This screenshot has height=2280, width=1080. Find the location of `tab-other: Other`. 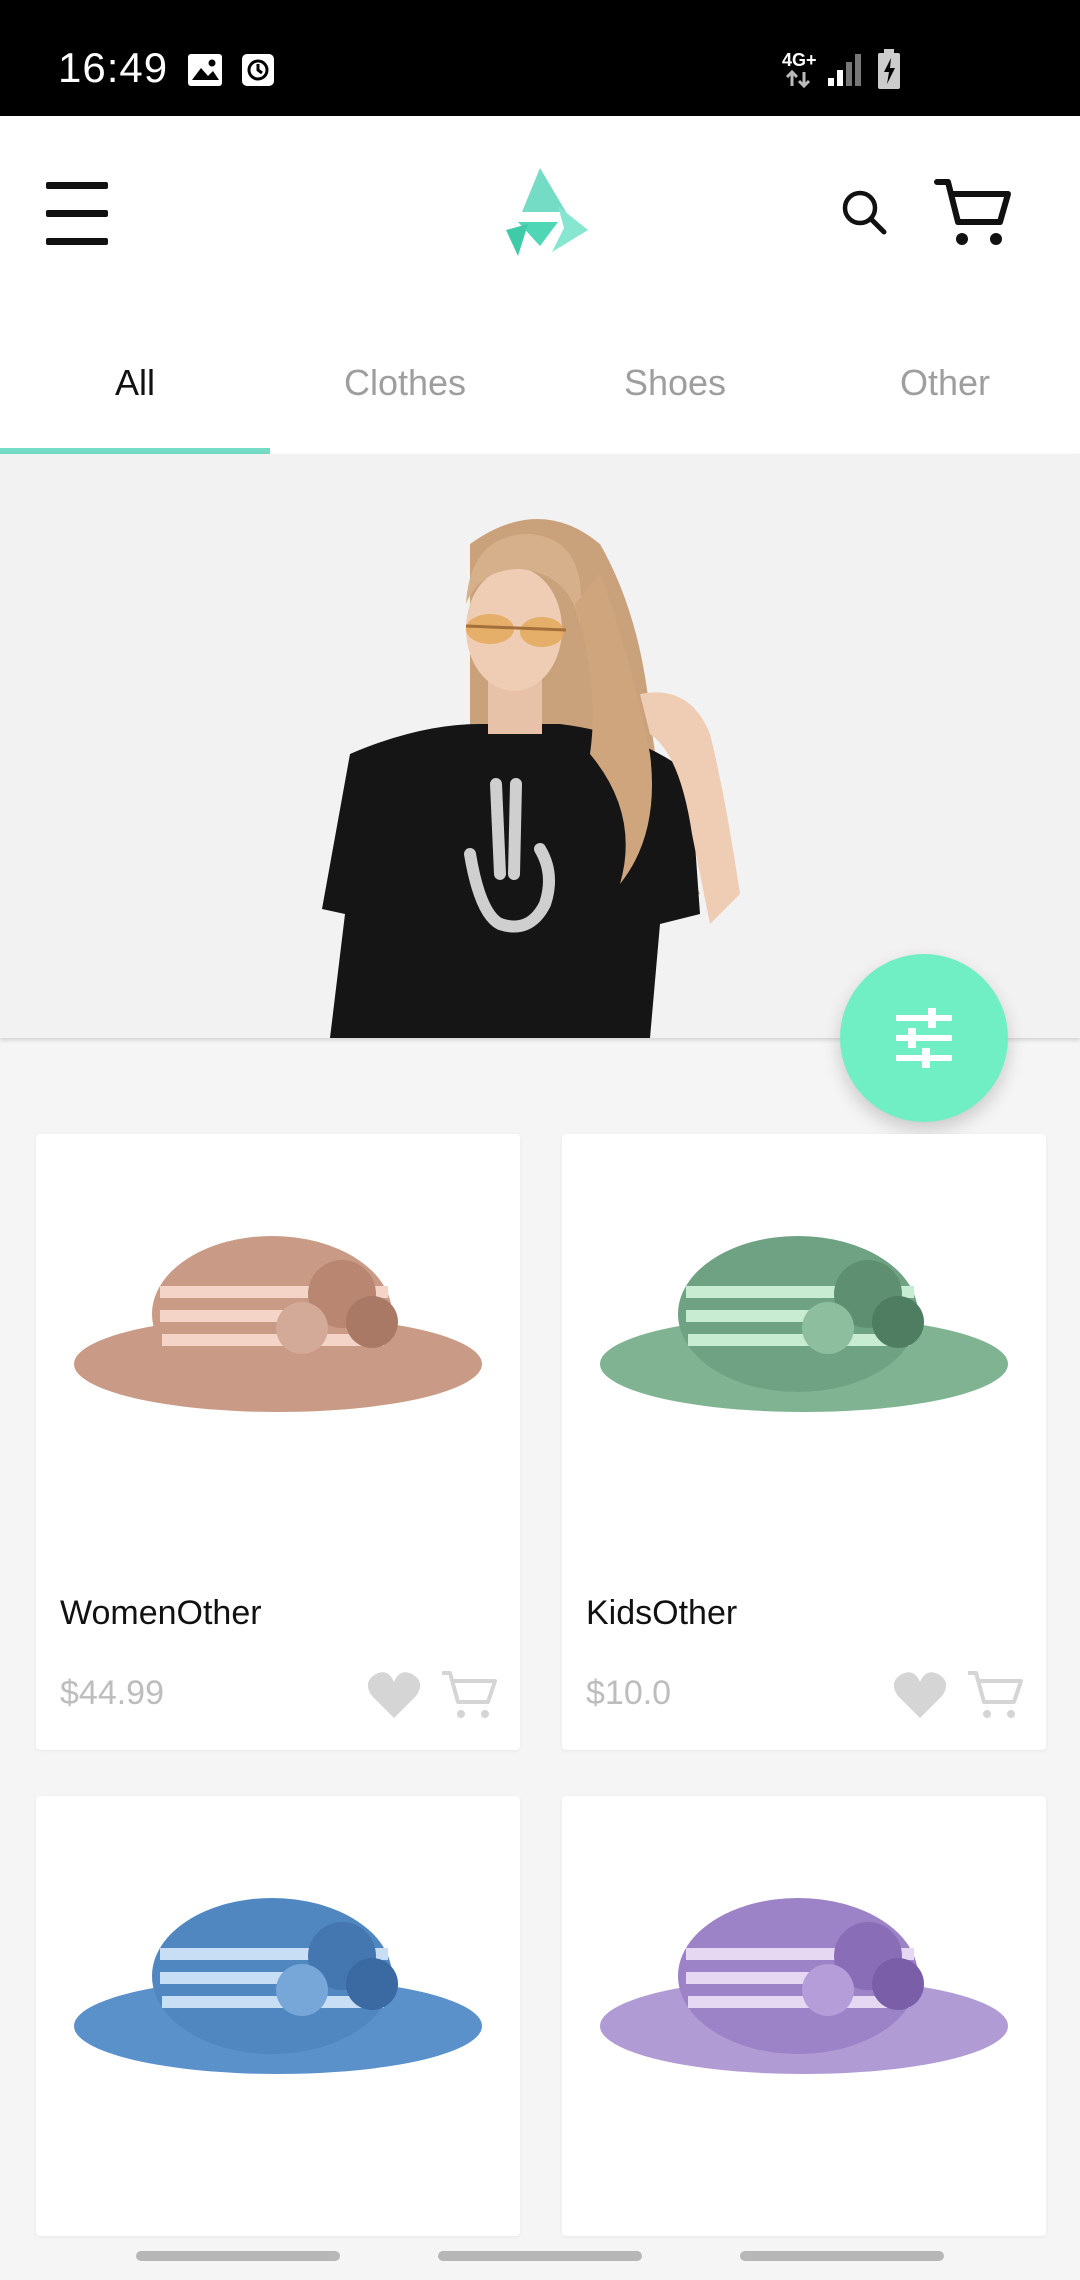

tab-other: Other is located at coordinates (945, 387).